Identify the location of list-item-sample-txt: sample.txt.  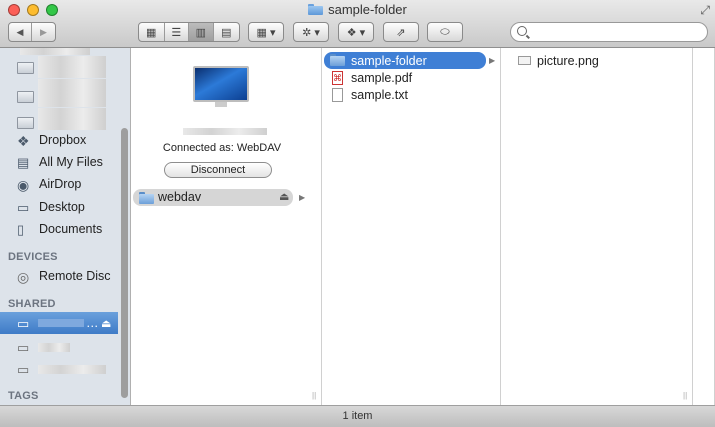
(405, 94).